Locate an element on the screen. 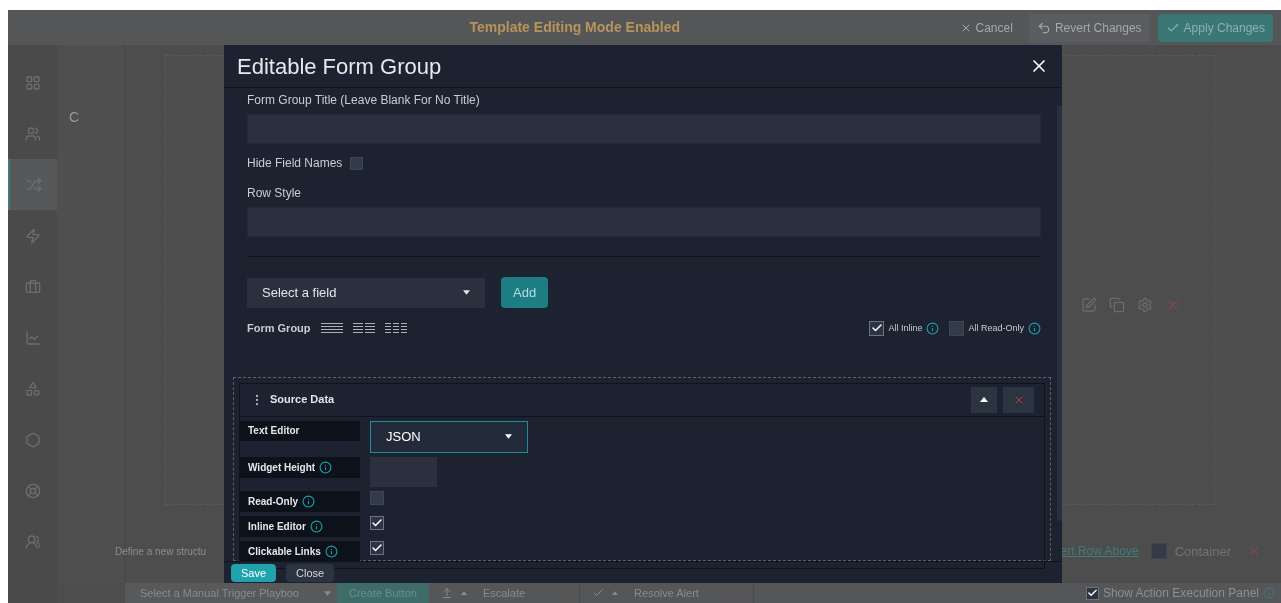 Image resolution: width=1281 pixels, height=603 pixels. edit-icon is located at coordinates (1089, 305).